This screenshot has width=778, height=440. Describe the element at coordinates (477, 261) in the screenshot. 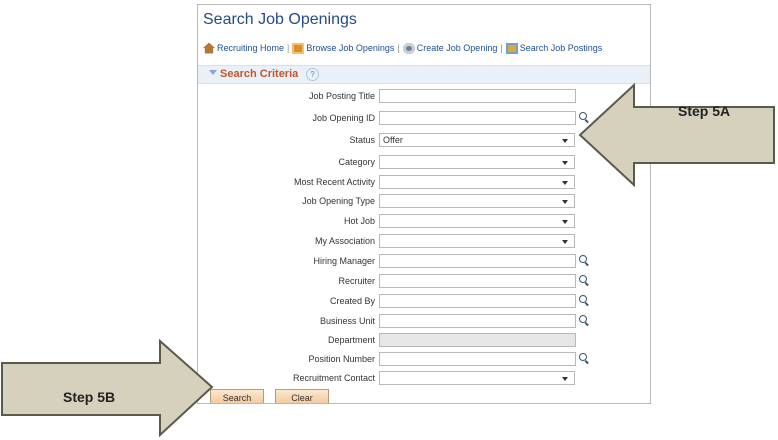

I see `hiring-manager-input` at that location.